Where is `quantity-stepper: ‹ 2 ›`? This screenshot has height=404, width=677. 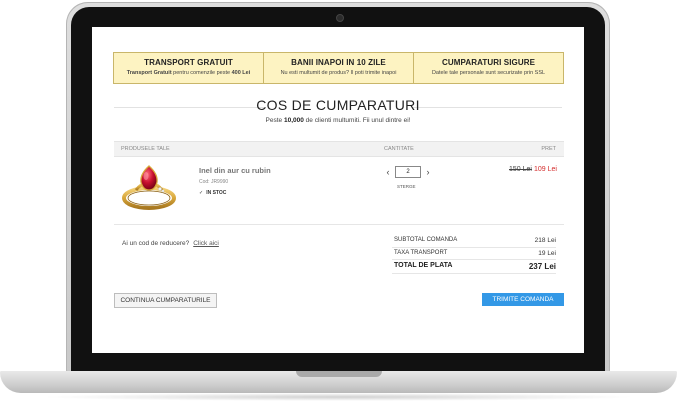 quantity-stepper: ‹ 2 › is located at coordinates (408, 172).